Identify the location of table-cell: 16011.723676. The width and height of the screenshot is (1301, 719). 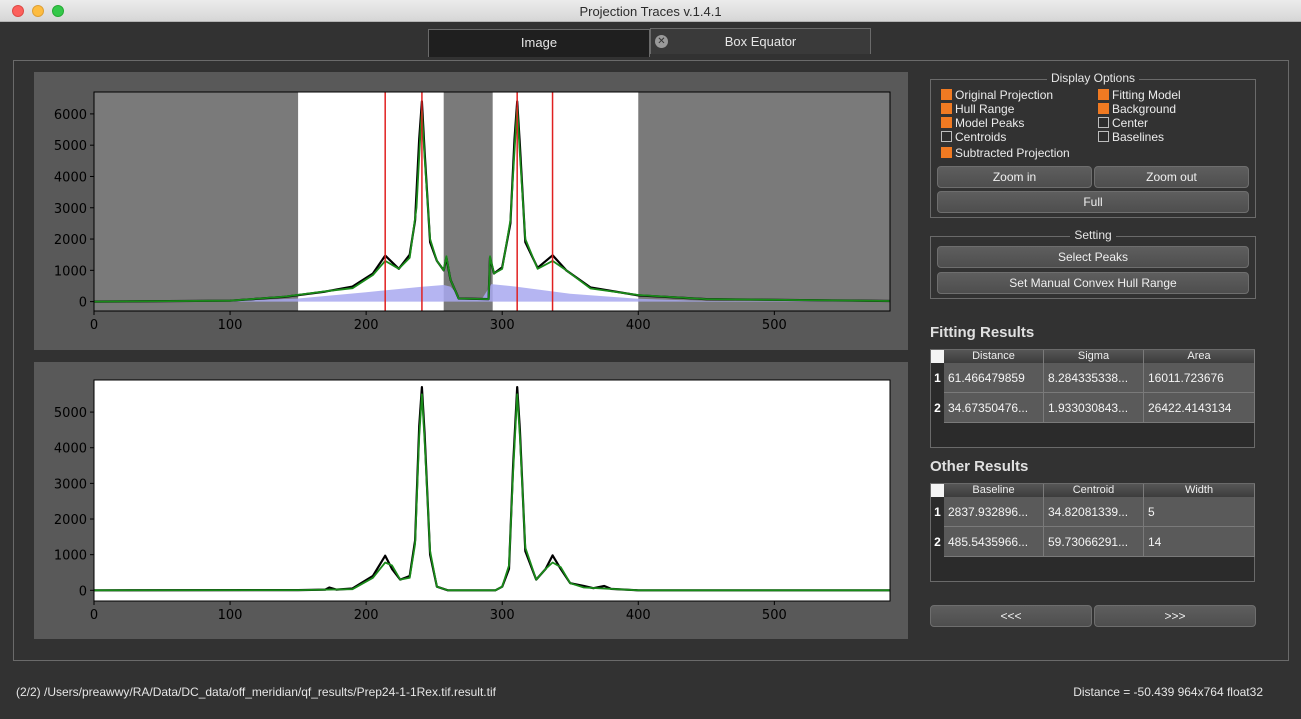
(1199, 378).